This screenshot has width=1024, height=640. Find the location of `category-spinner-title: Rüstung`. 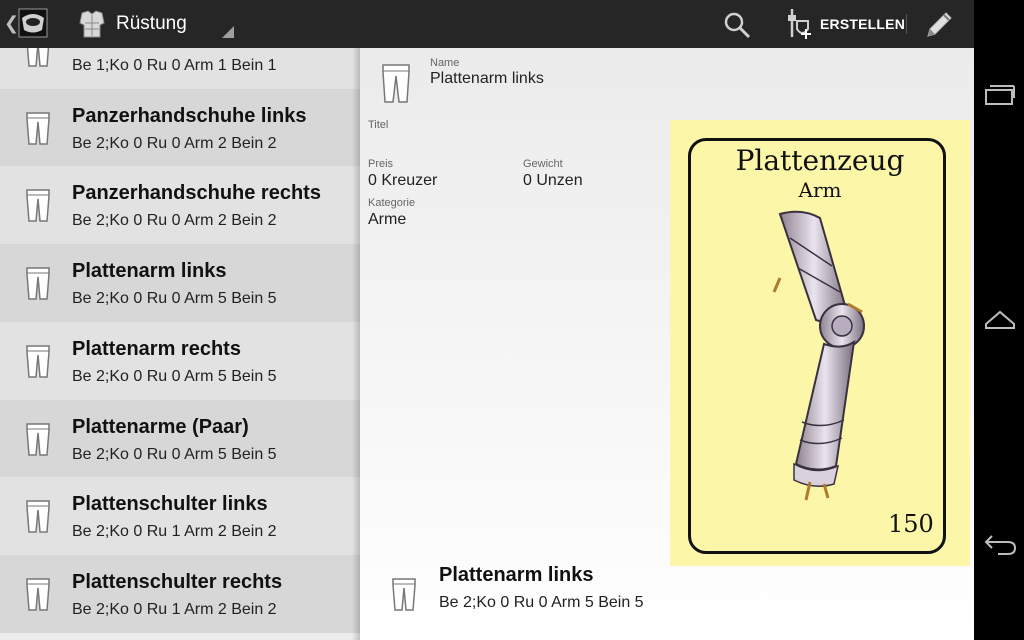

category-spinner-title: Rüstung is located at coordinates (151, 24).